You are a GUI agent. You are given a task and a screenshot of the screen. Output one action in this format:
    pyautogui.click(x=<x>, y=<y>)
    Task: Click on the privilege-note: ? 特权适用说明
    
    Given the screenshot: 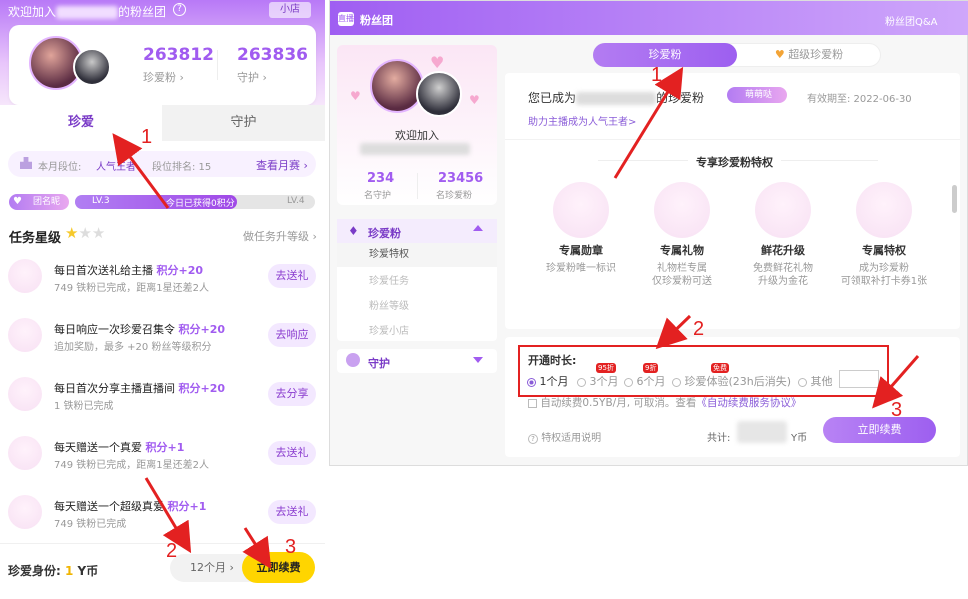 What is the action you would take?
    pyautogui.click(x=564, y=436)
    